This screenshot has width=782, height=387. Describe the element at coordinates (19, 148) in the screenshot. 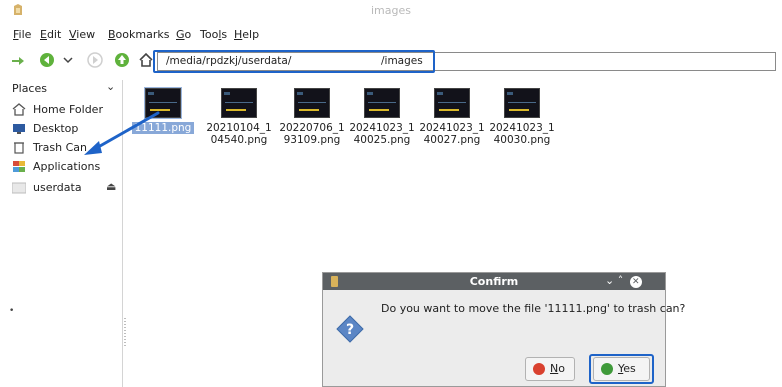

I see `trash-icon` at that location.